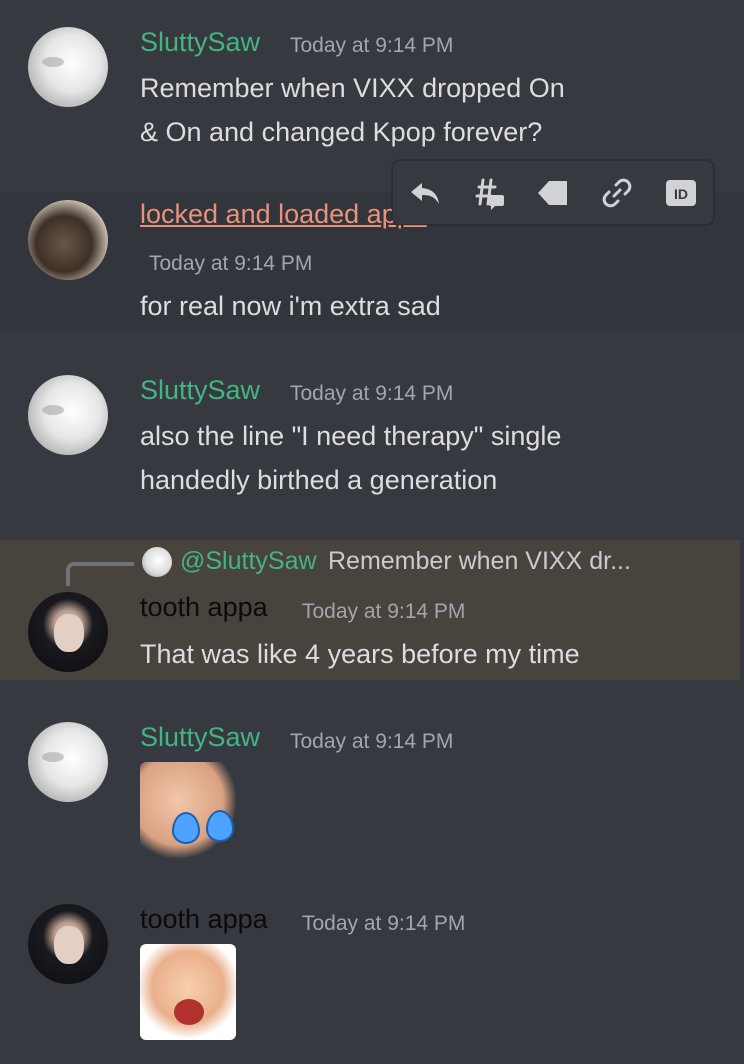 This screenshot has width=744, height=1064. I want to click on open-mouth, so click(189, 1012).